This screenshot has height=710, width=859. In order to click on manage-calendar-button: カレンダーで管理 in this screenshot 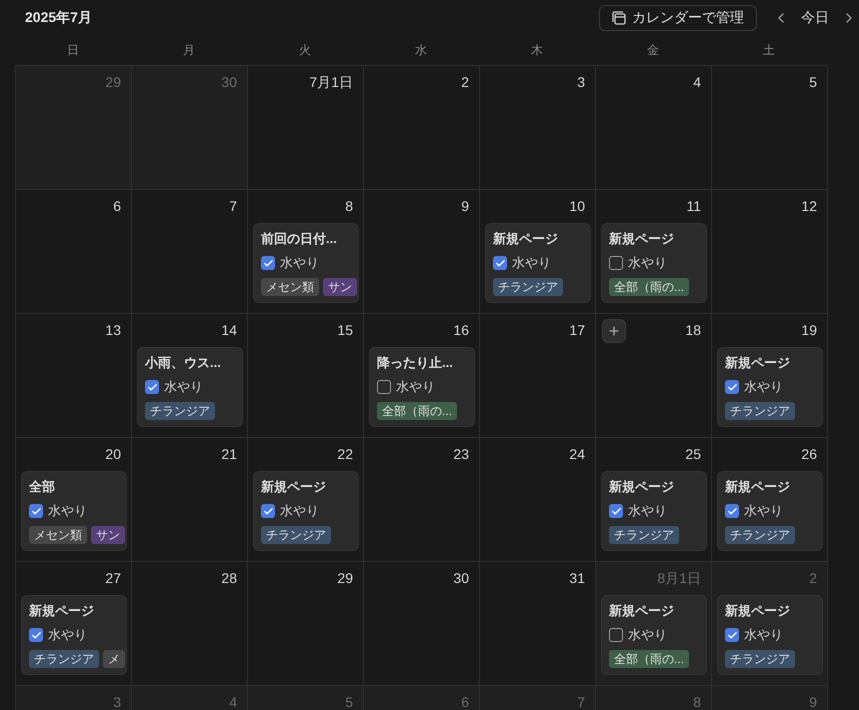, I will do `click(678, 17)`.